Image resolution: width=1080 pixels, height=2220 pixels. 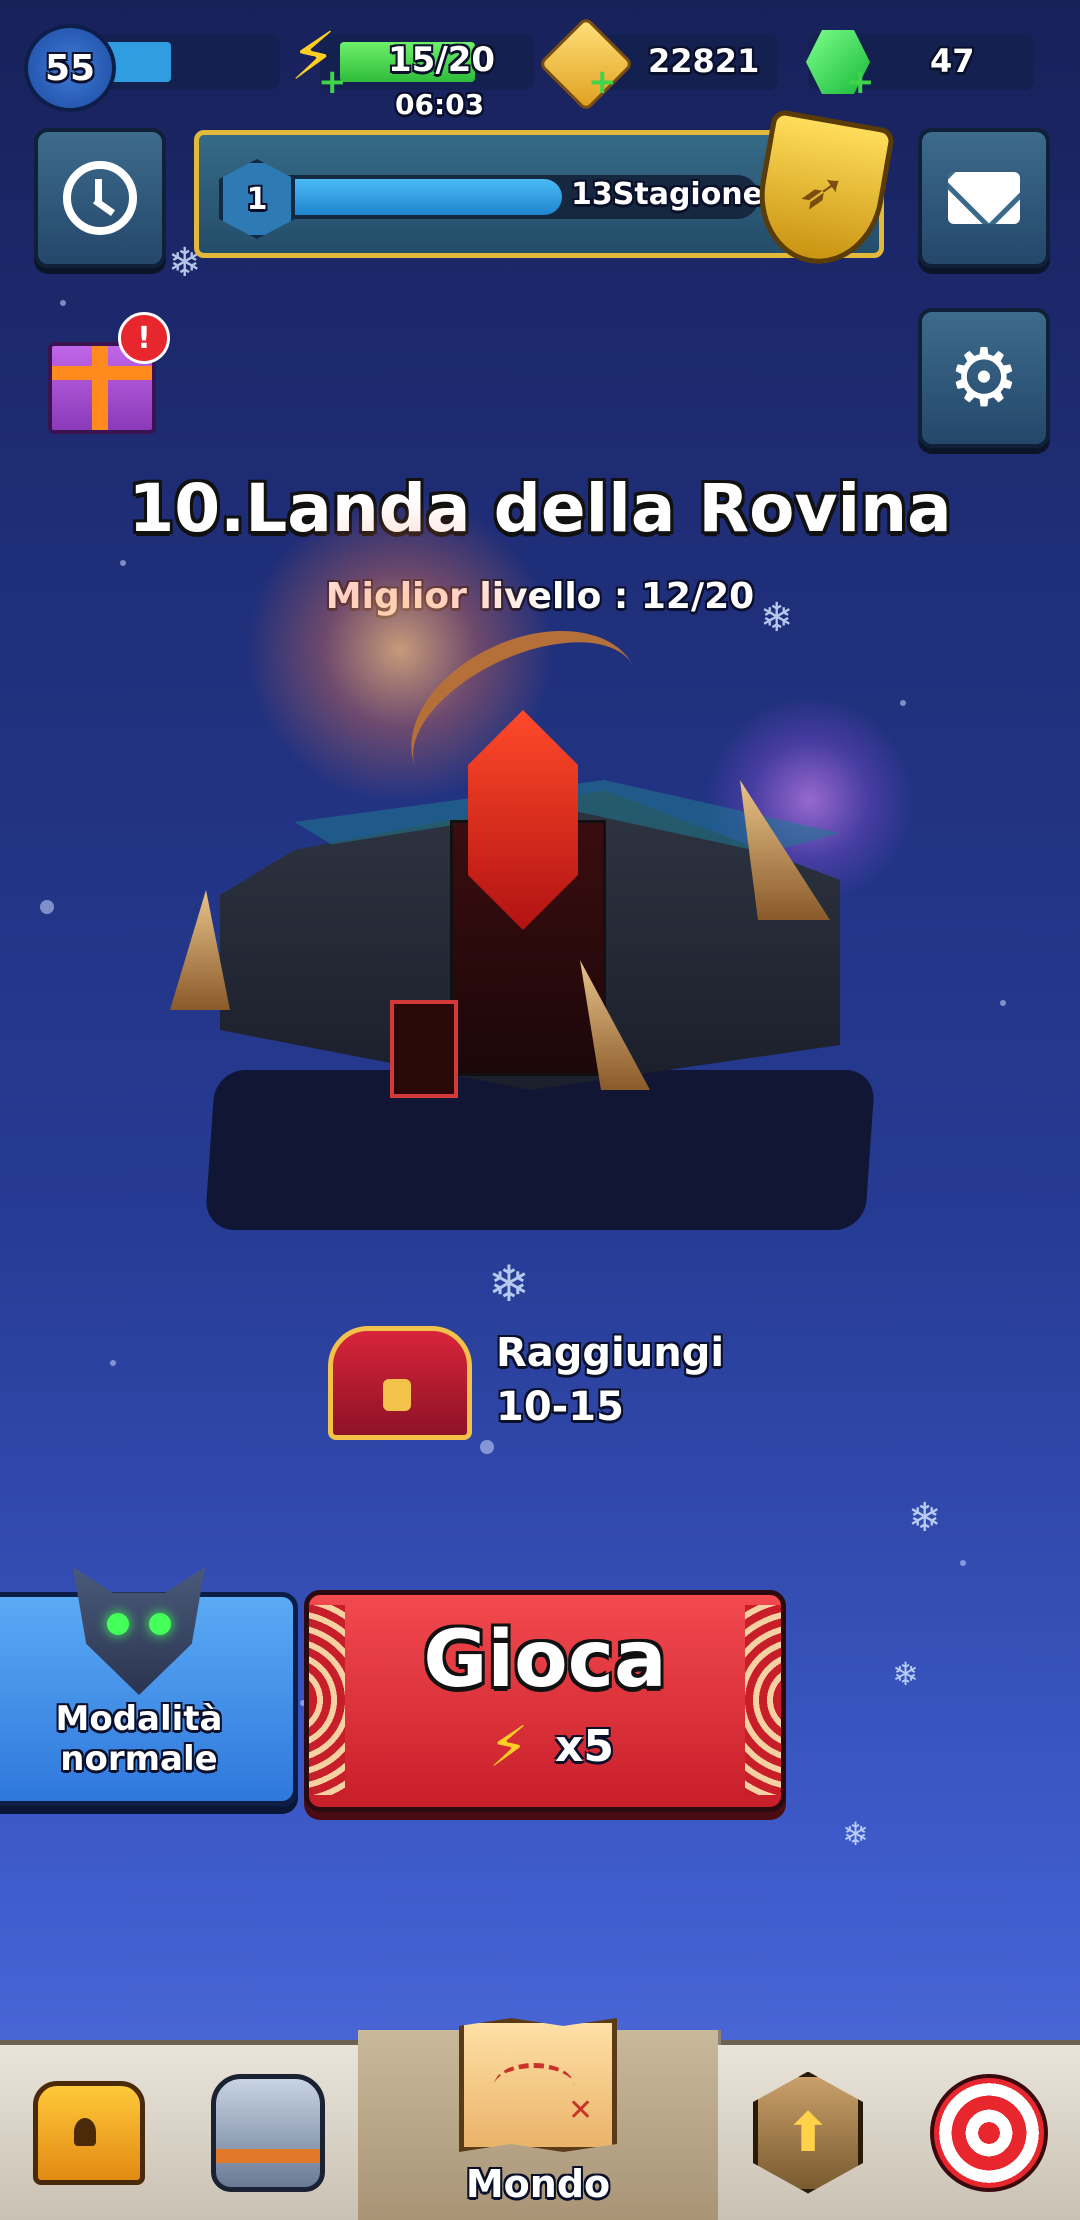 I want to click on season-label: 13Stagione, so click(x=667, y=194).